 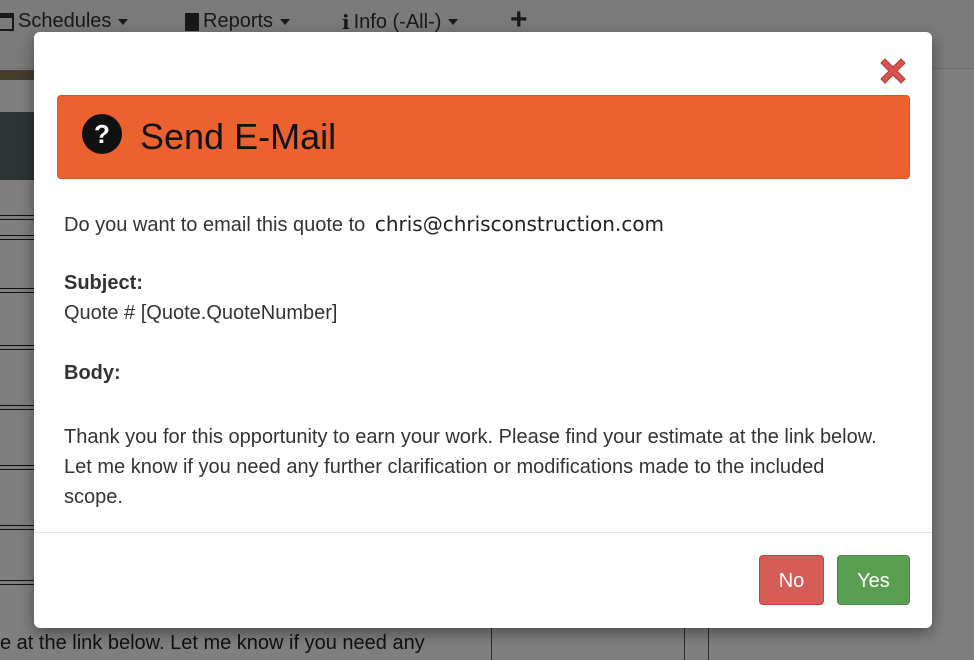 What do you see at coordinates (201, 313) in the screenshot?
I see `subject-value: Quote # [Quote.QuoteNumber]` at bounding box center [201, 313].